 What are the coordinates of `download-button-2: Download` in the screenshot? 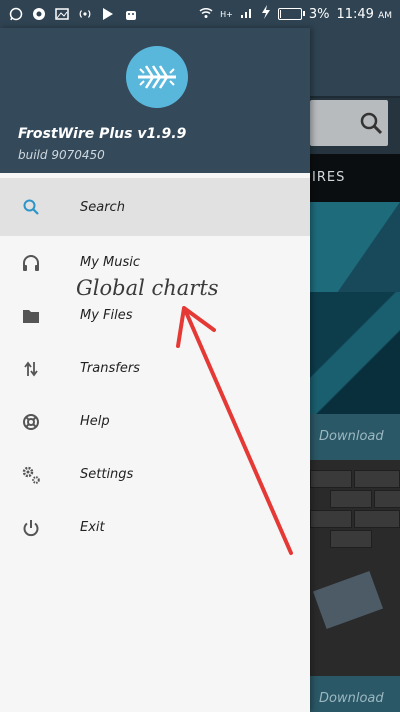 It's located at (355, 694).